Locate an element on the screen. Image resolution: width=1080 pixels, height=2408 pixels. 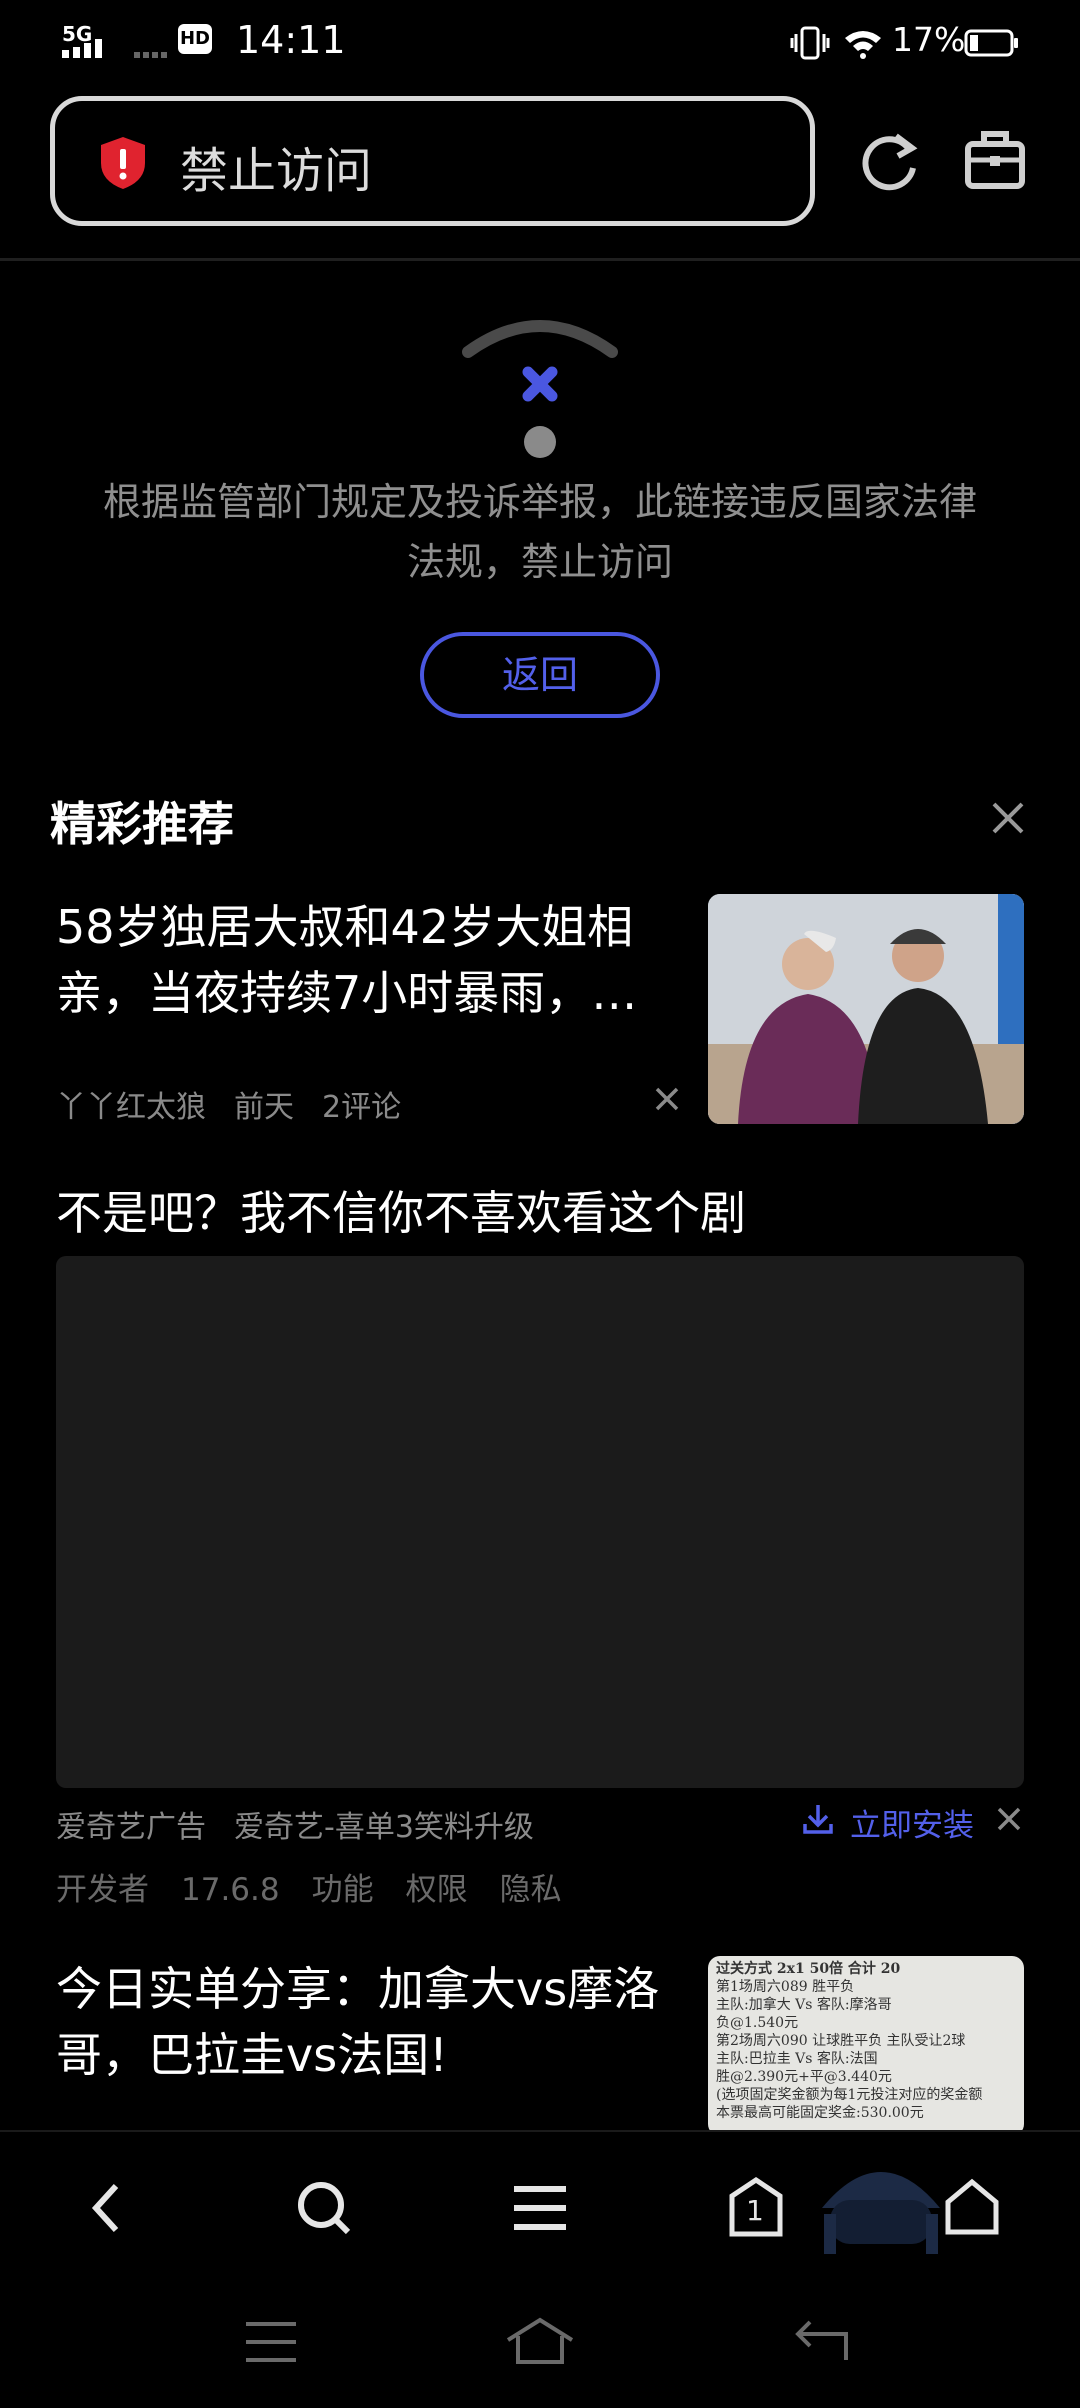
battery-icon is located at coordinates (991, 43).